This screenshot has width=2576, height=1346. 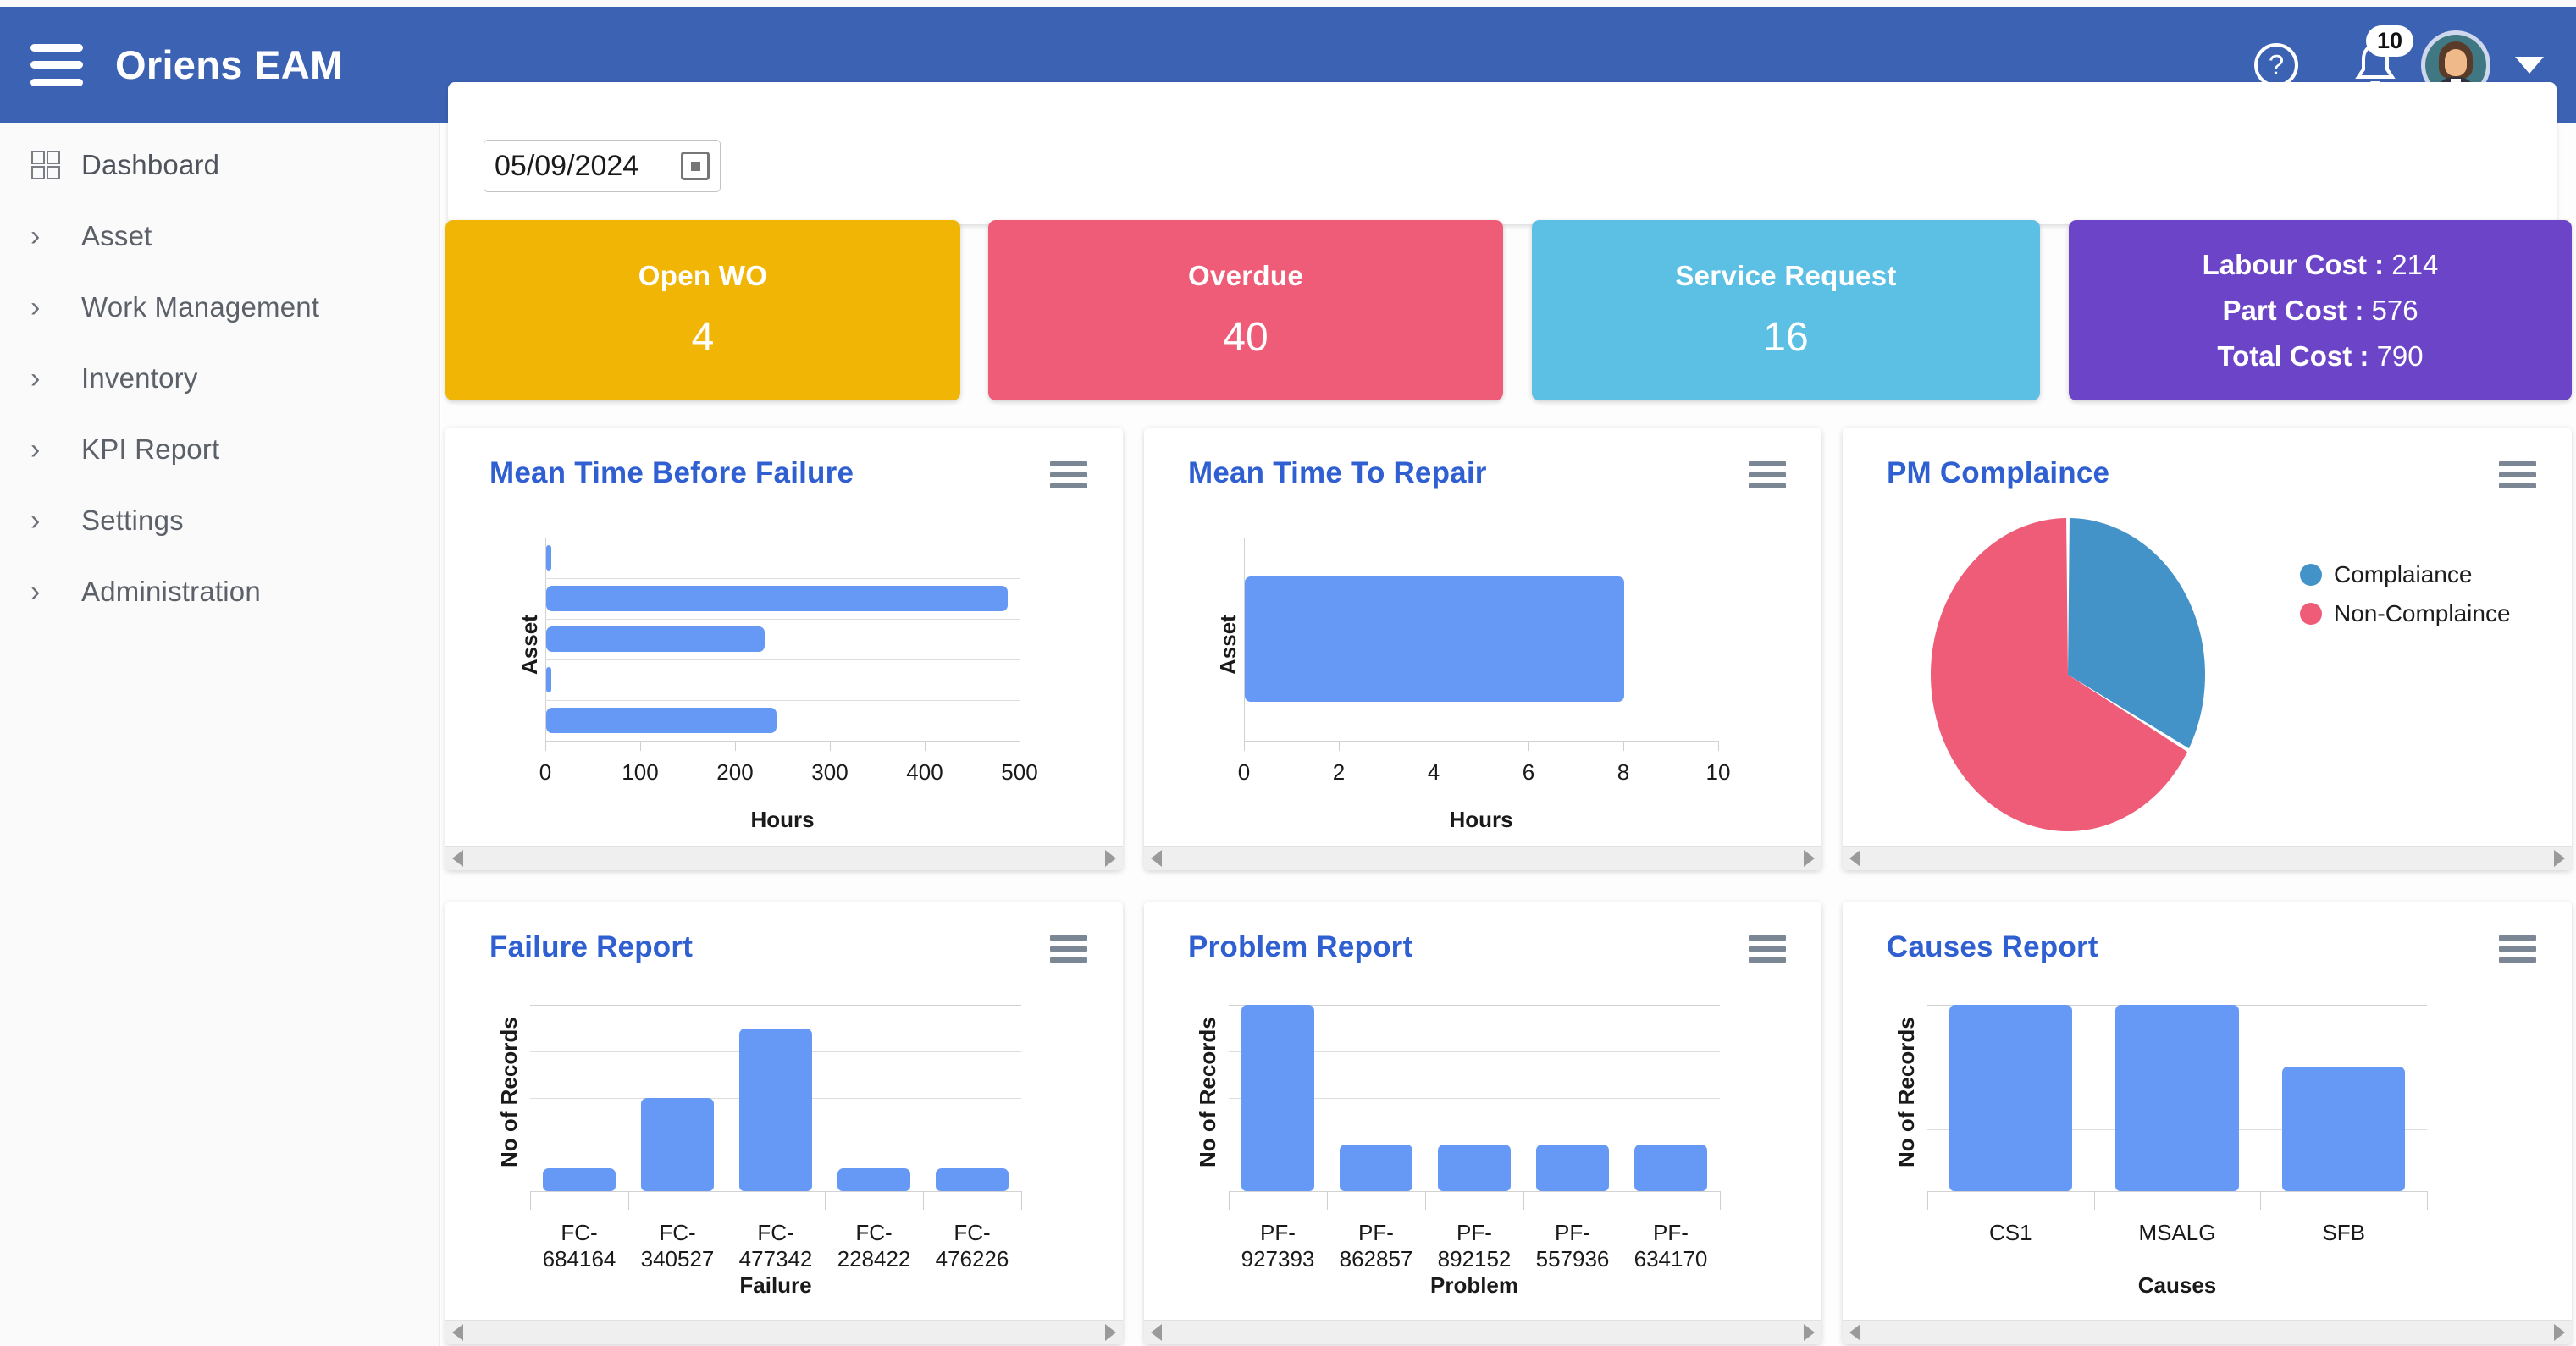 What do you see at coordinates (219, 307) in the screenshot?
I see `sidebar-item-work-management: › Work Management` at bounding box center [219, 307].